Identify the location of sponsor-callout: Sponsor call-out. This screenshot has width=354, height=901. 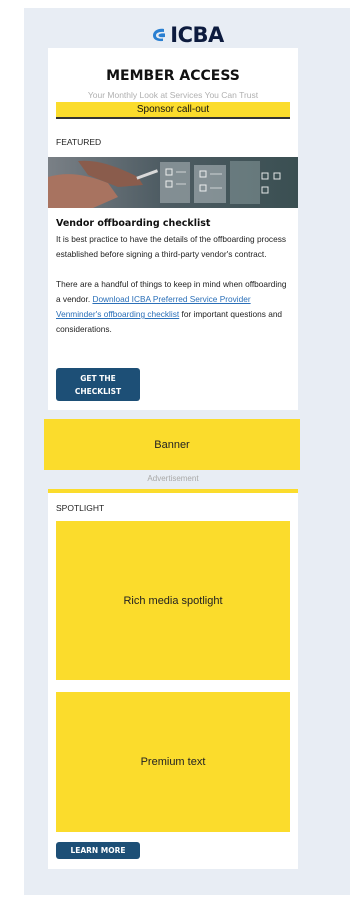
(173, 110).